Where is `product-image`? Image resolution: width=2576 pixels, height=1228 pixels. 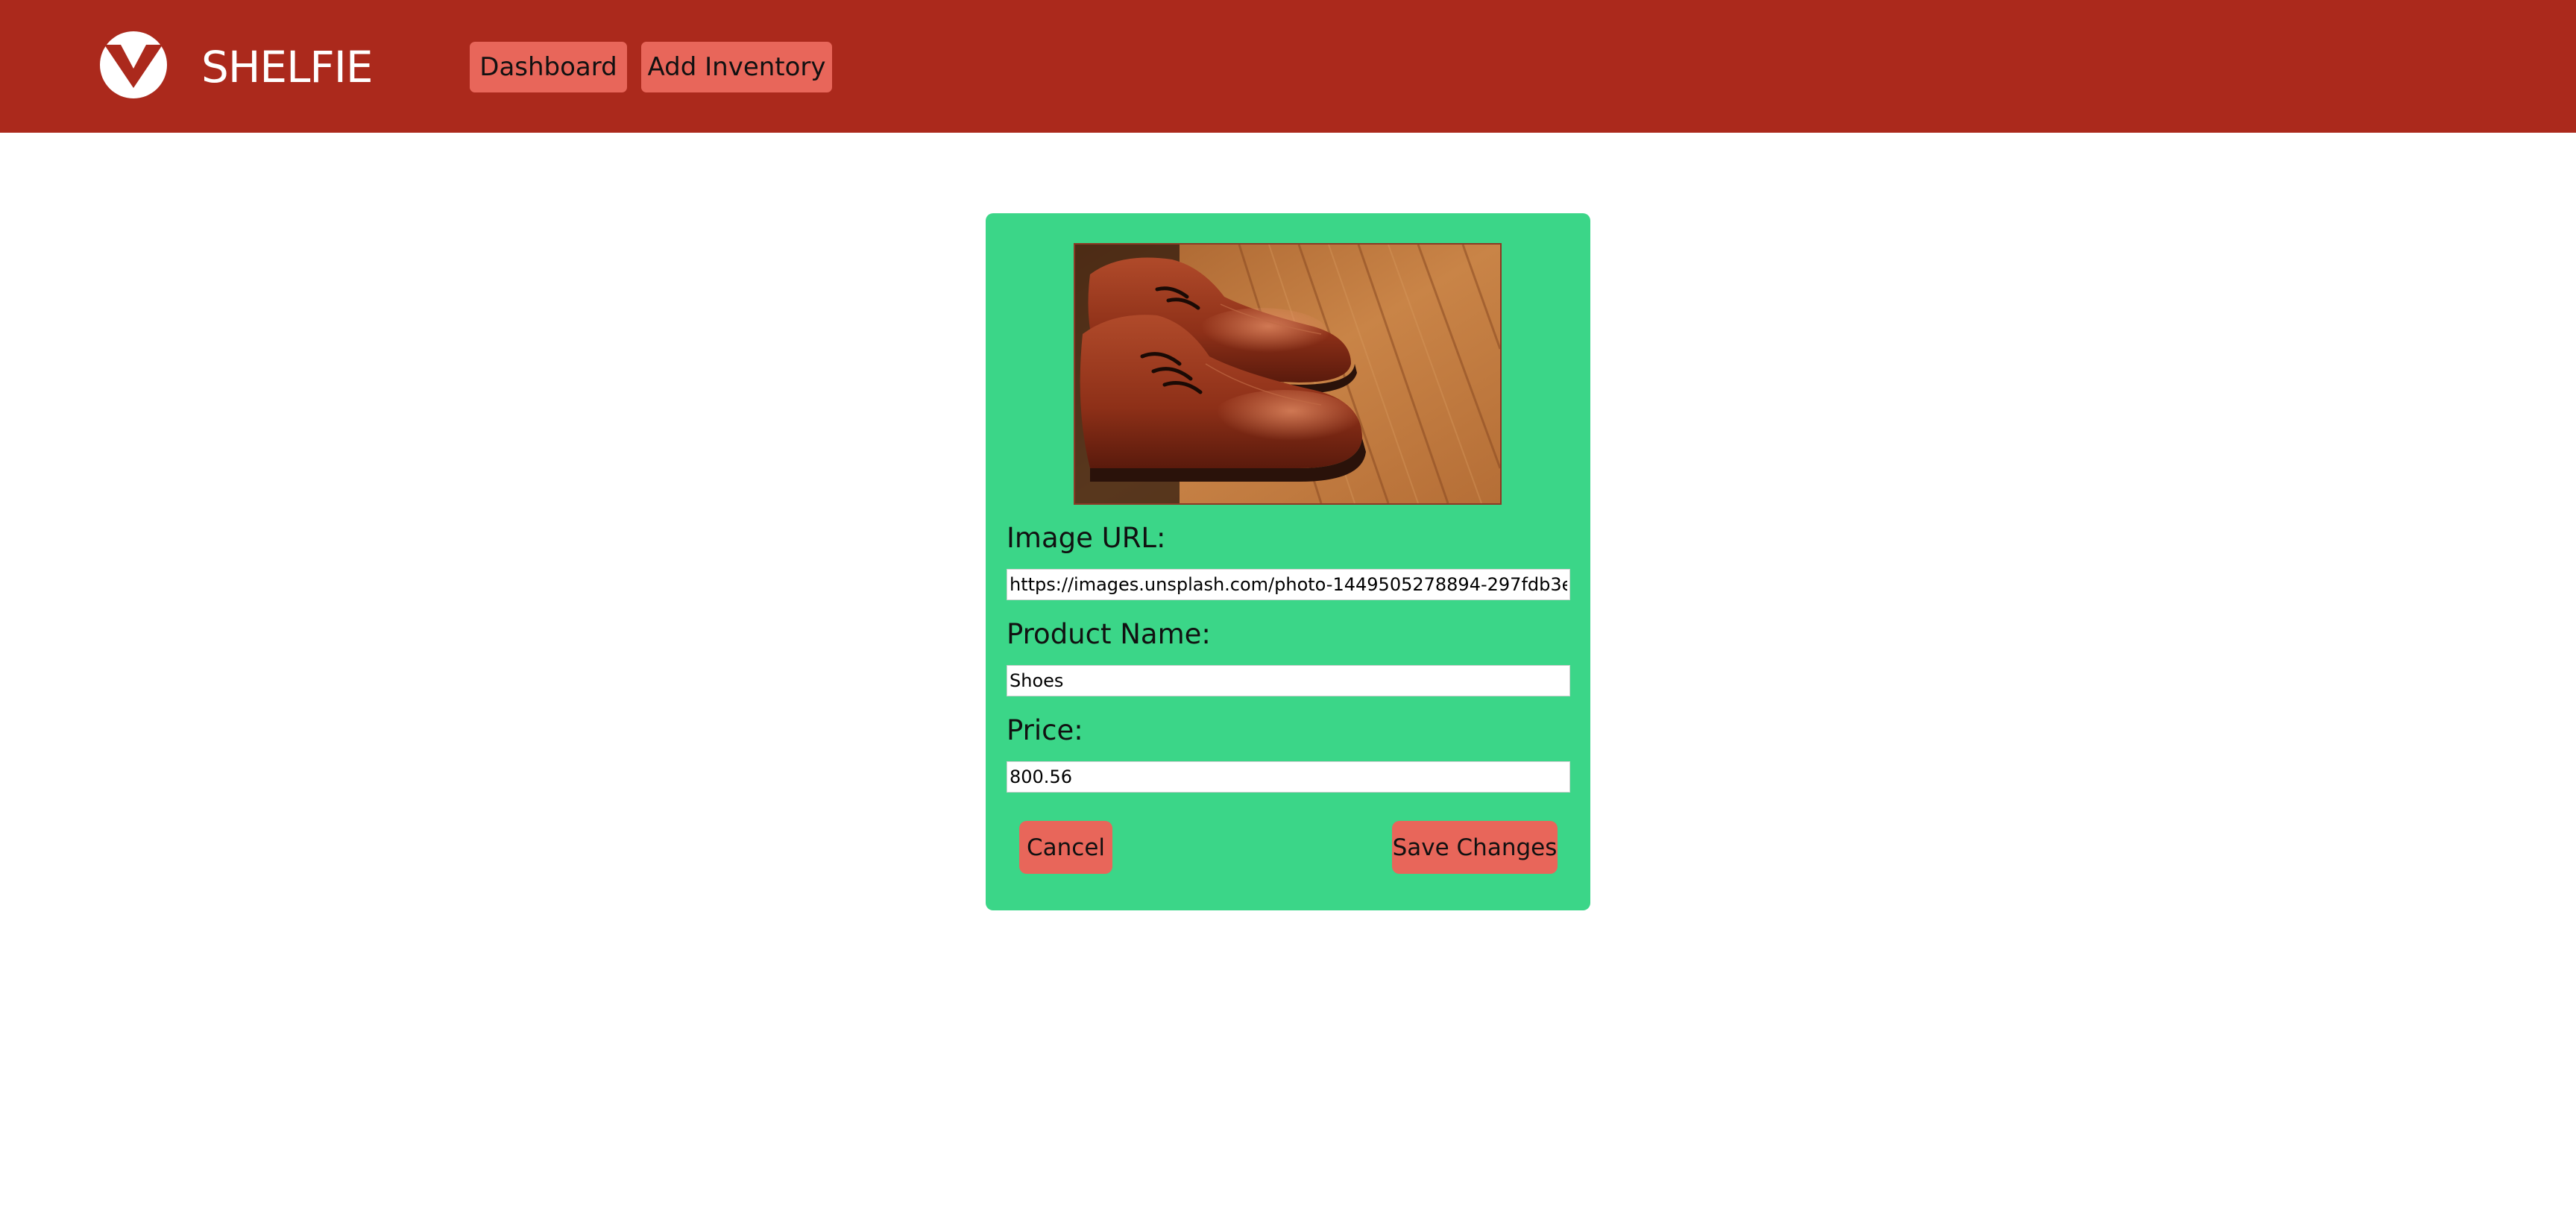
product-image is located at coordinates (1288, 374).